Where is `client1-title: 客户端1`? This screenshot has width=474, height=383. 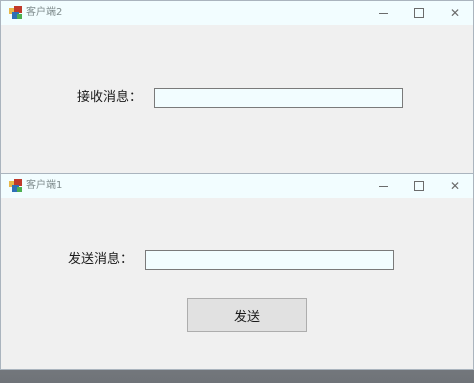
client1-title: 客户端1 is located at coordinates (44, 185).